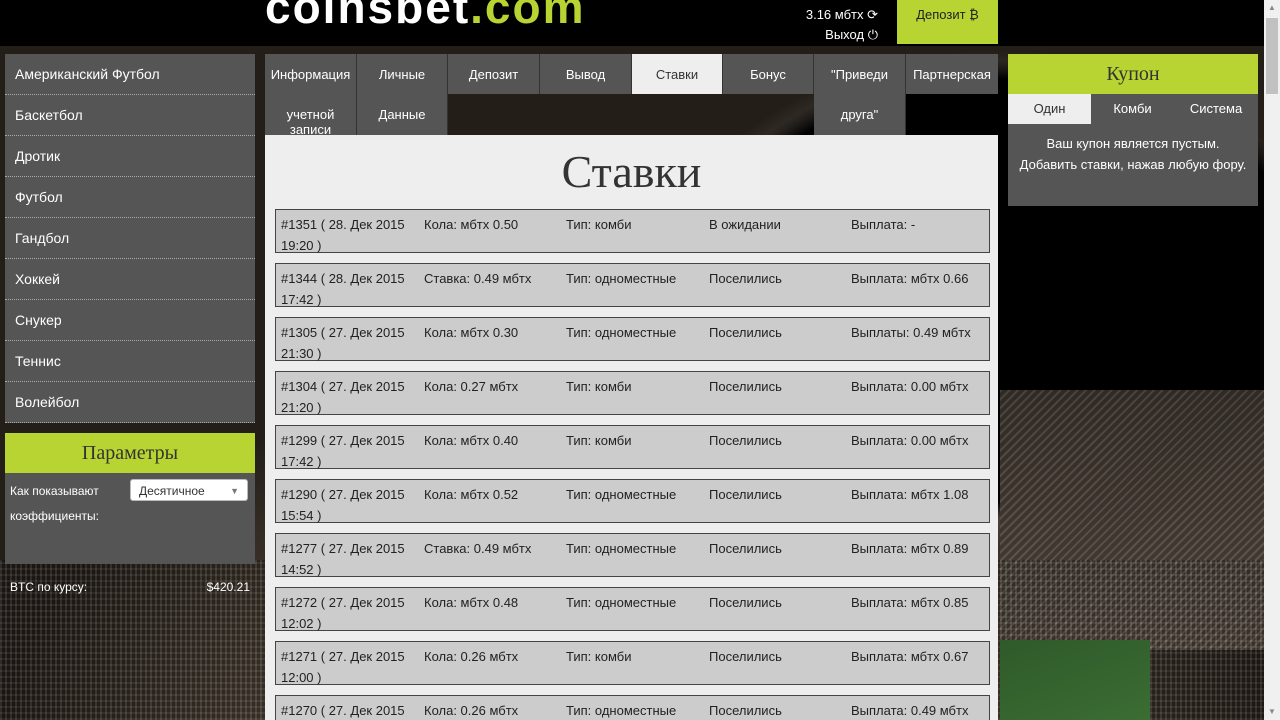 The width and height of the screenshot is (1280, 720). I want to click on sport-item-handball: Гандбол, so click(130, 238).